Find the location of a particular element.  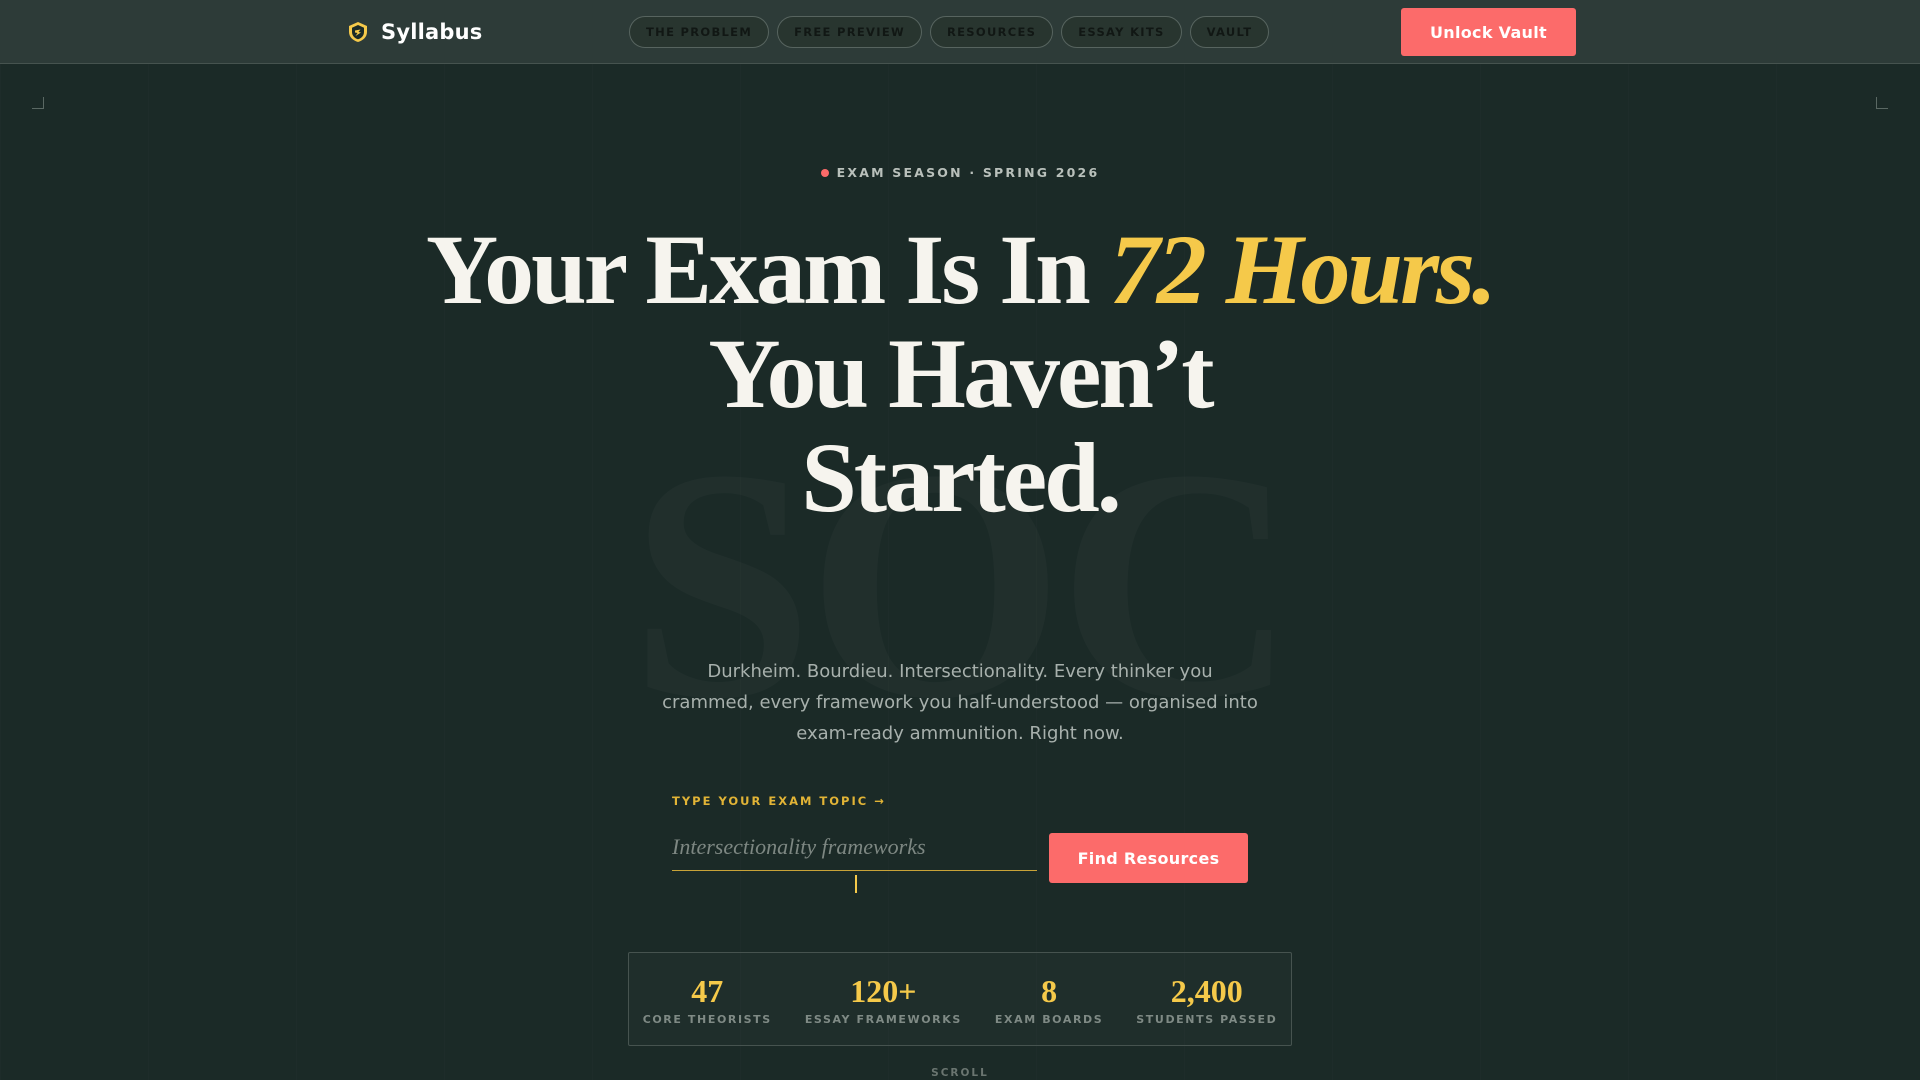

stat-label: STUDENTS PASSED is located at coordinates (1207, 1019).